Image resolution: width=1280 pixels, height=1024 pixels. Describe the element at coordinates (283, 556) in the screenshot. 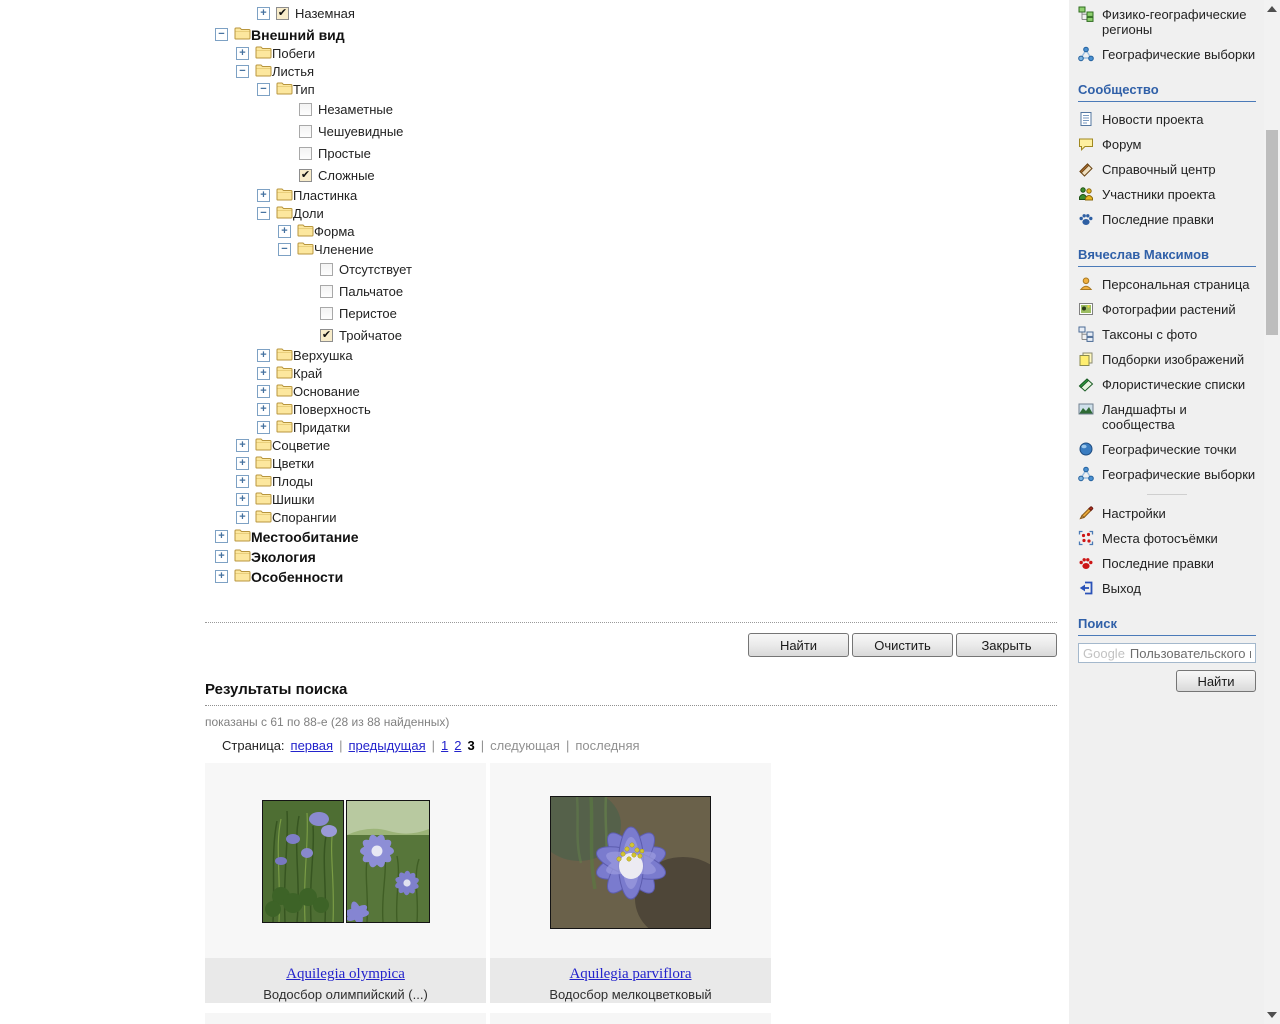

I see `tree-node-label: Экология` at that location.